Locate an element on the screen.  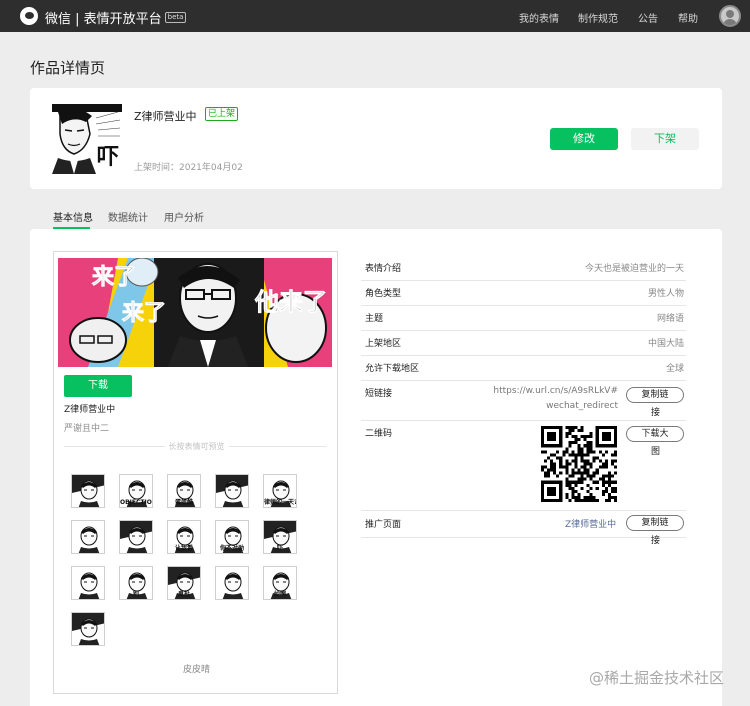
info-row-download-region: 允许下载地区 全球 is located at coordinates (523, 368).